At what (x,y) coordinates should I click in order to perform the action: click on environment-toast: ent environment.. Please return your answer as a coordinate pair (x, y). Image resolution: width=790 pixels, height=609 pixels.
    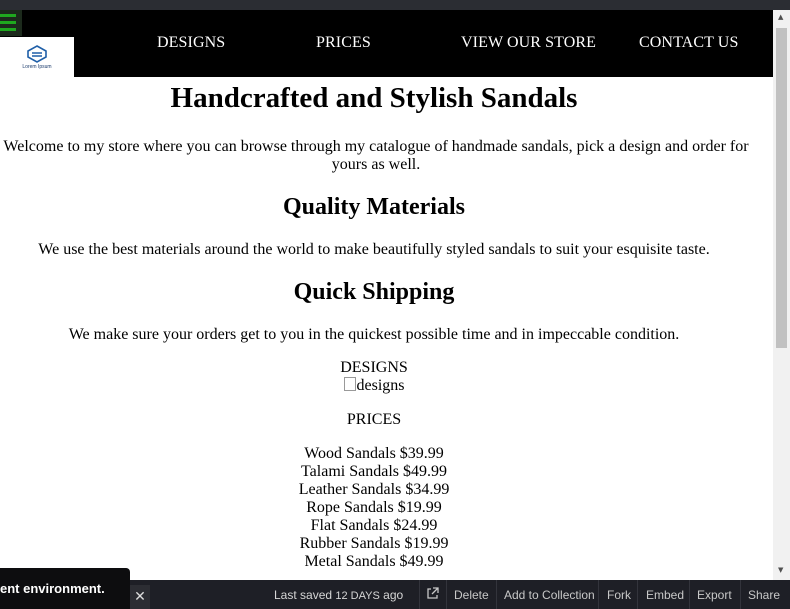
    Looking at the image, I should click on (65, 588).